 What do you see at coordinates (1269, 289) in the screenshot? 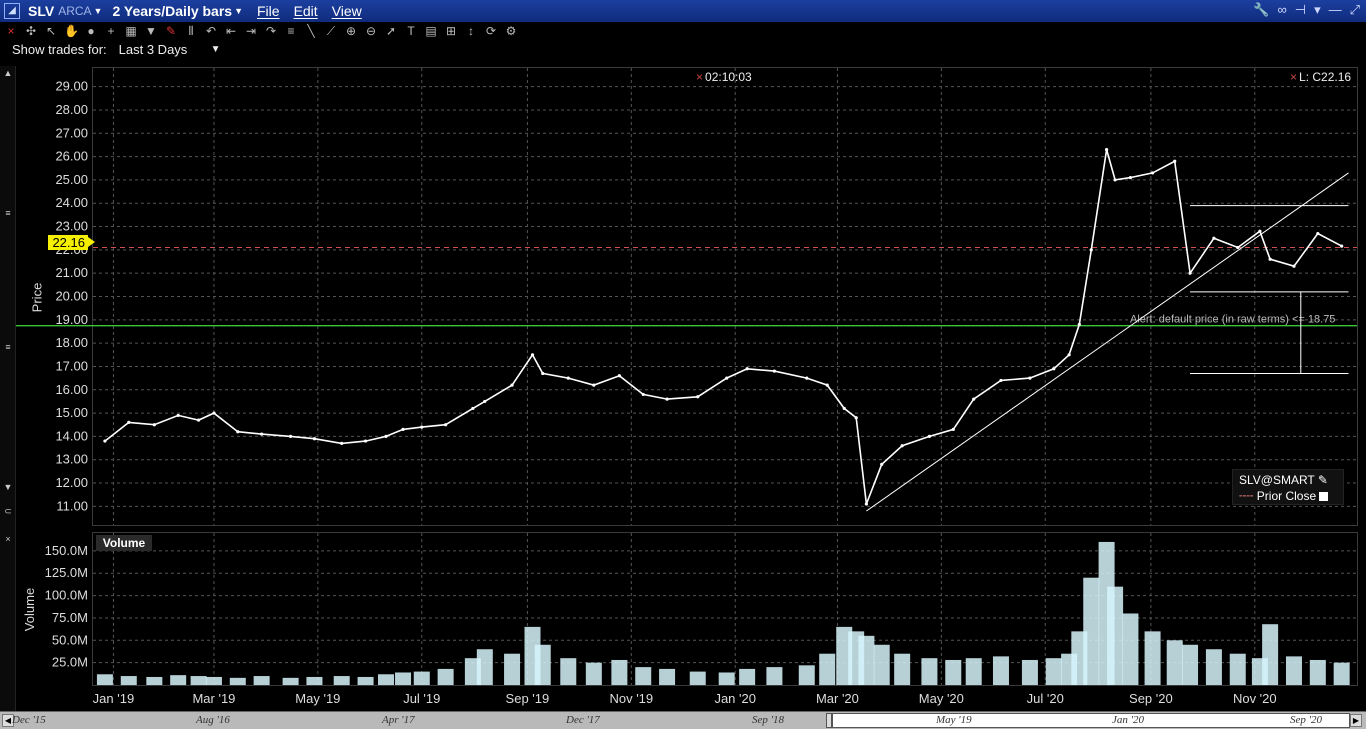
I see `range-lines` at bounding box center [1269, 289].